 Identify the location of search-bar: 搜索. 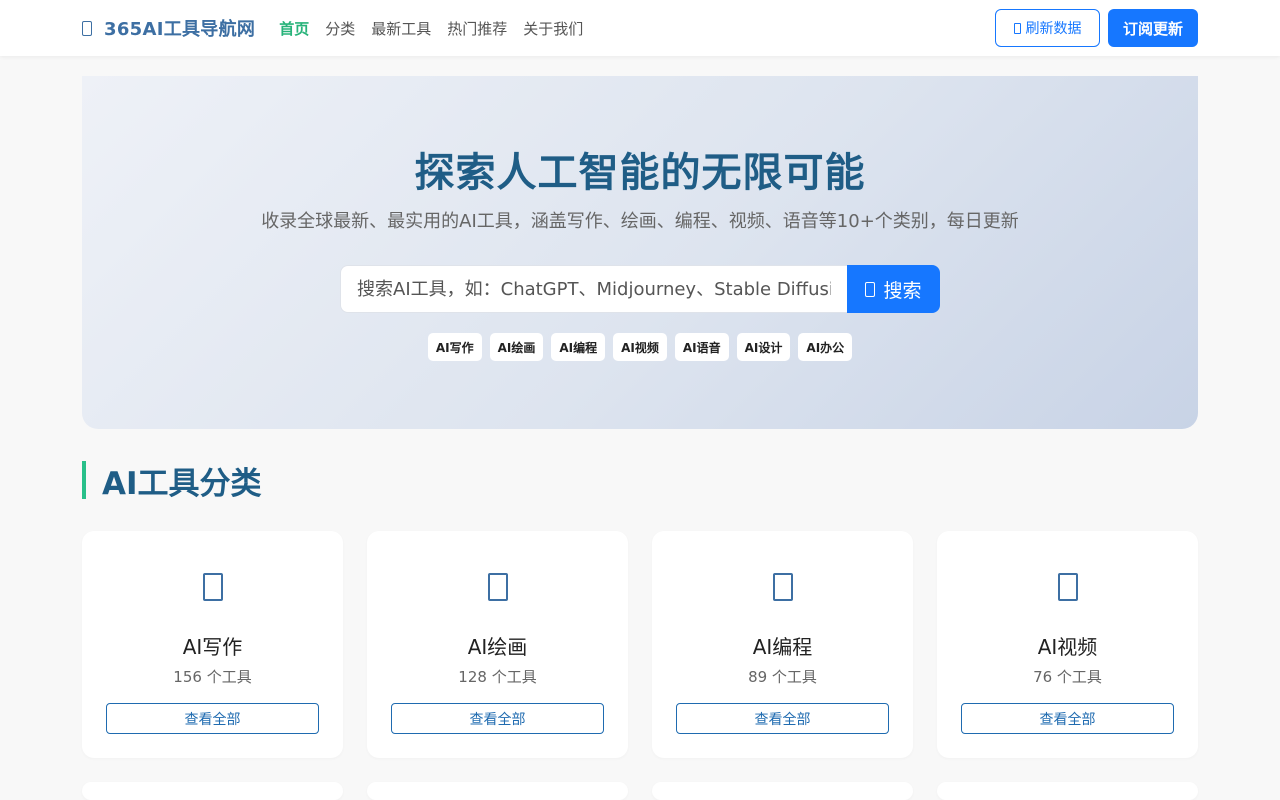
(640, 289).